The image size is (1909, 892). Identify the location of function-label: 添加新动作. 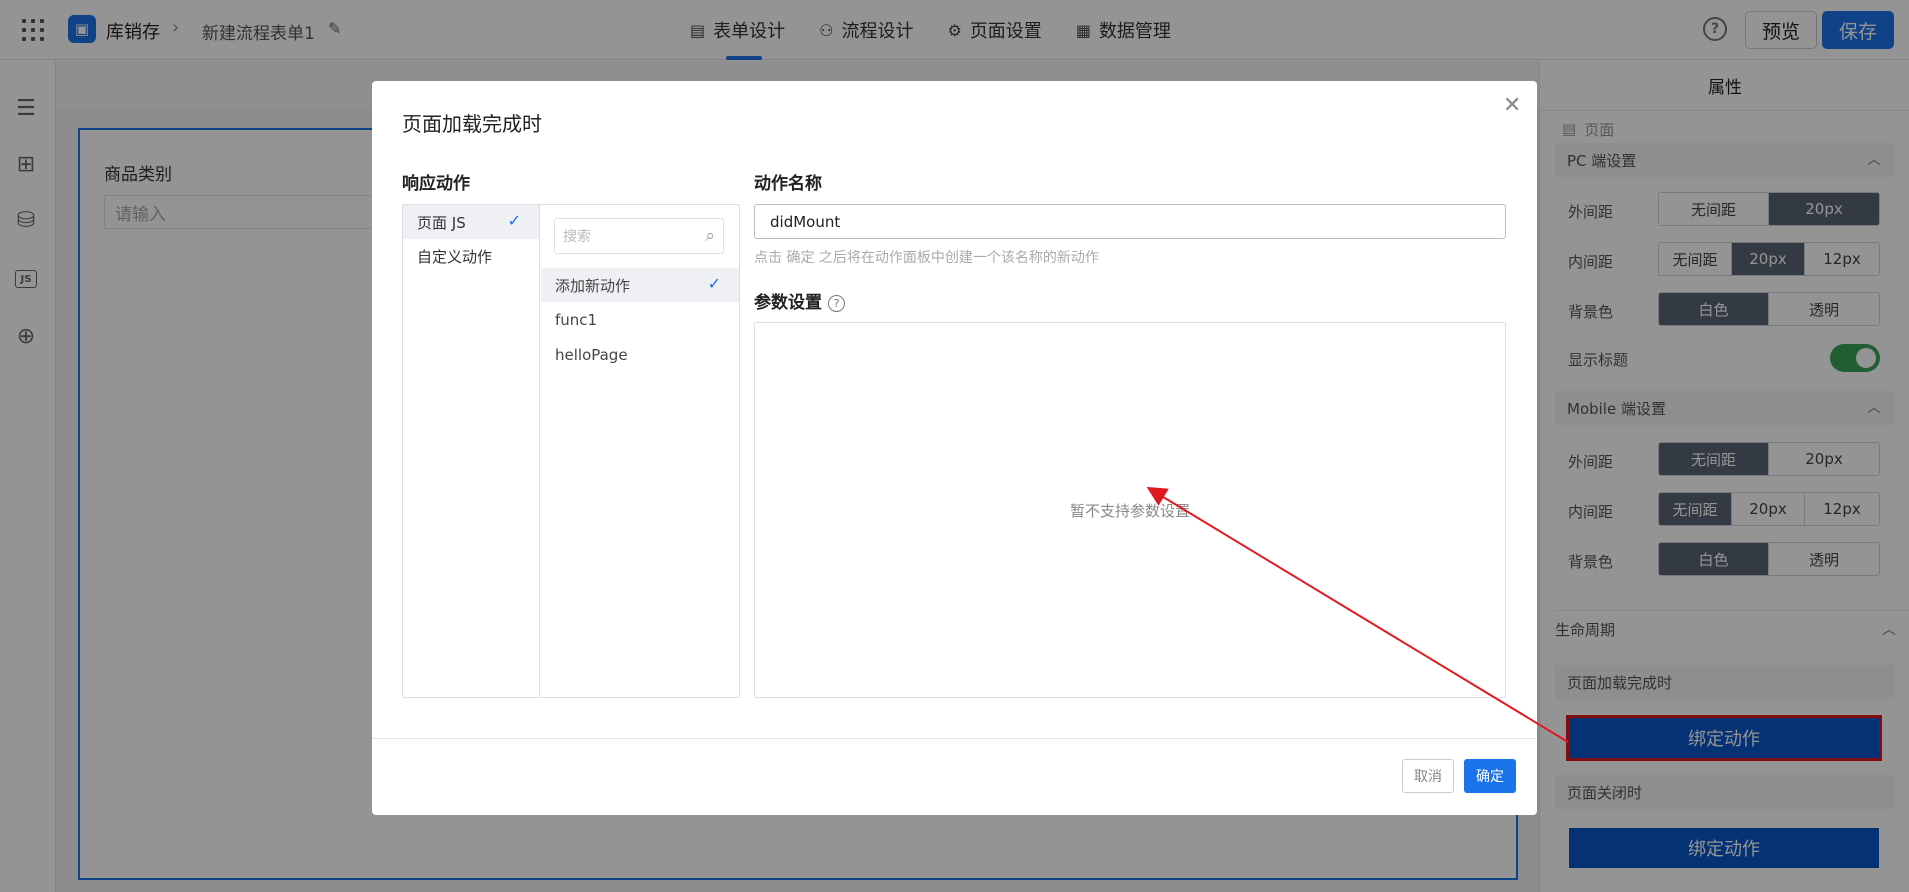
(593, 285).